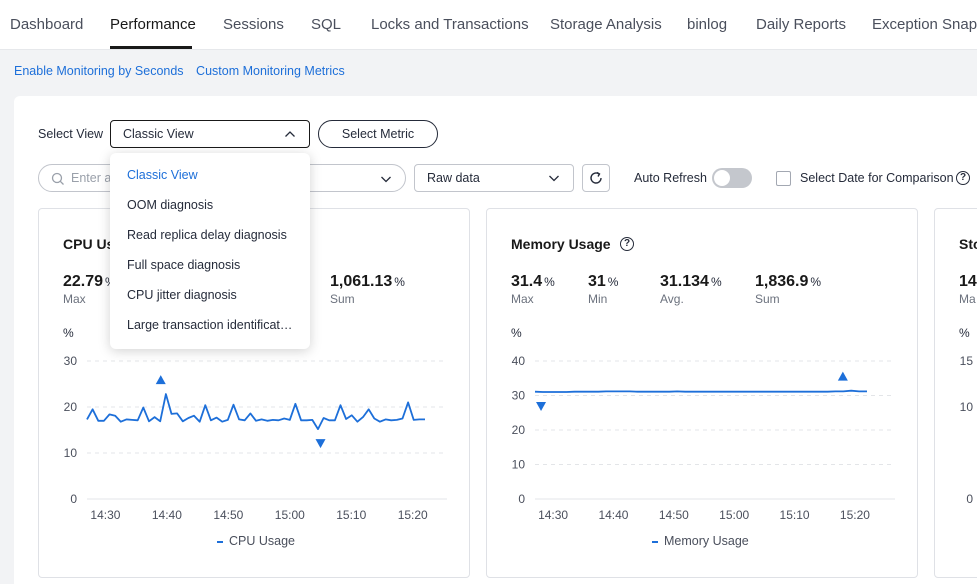 The width and height of the screenshot is (977, 584). I want to click on y-tick-label: 15, so click(967, 361).